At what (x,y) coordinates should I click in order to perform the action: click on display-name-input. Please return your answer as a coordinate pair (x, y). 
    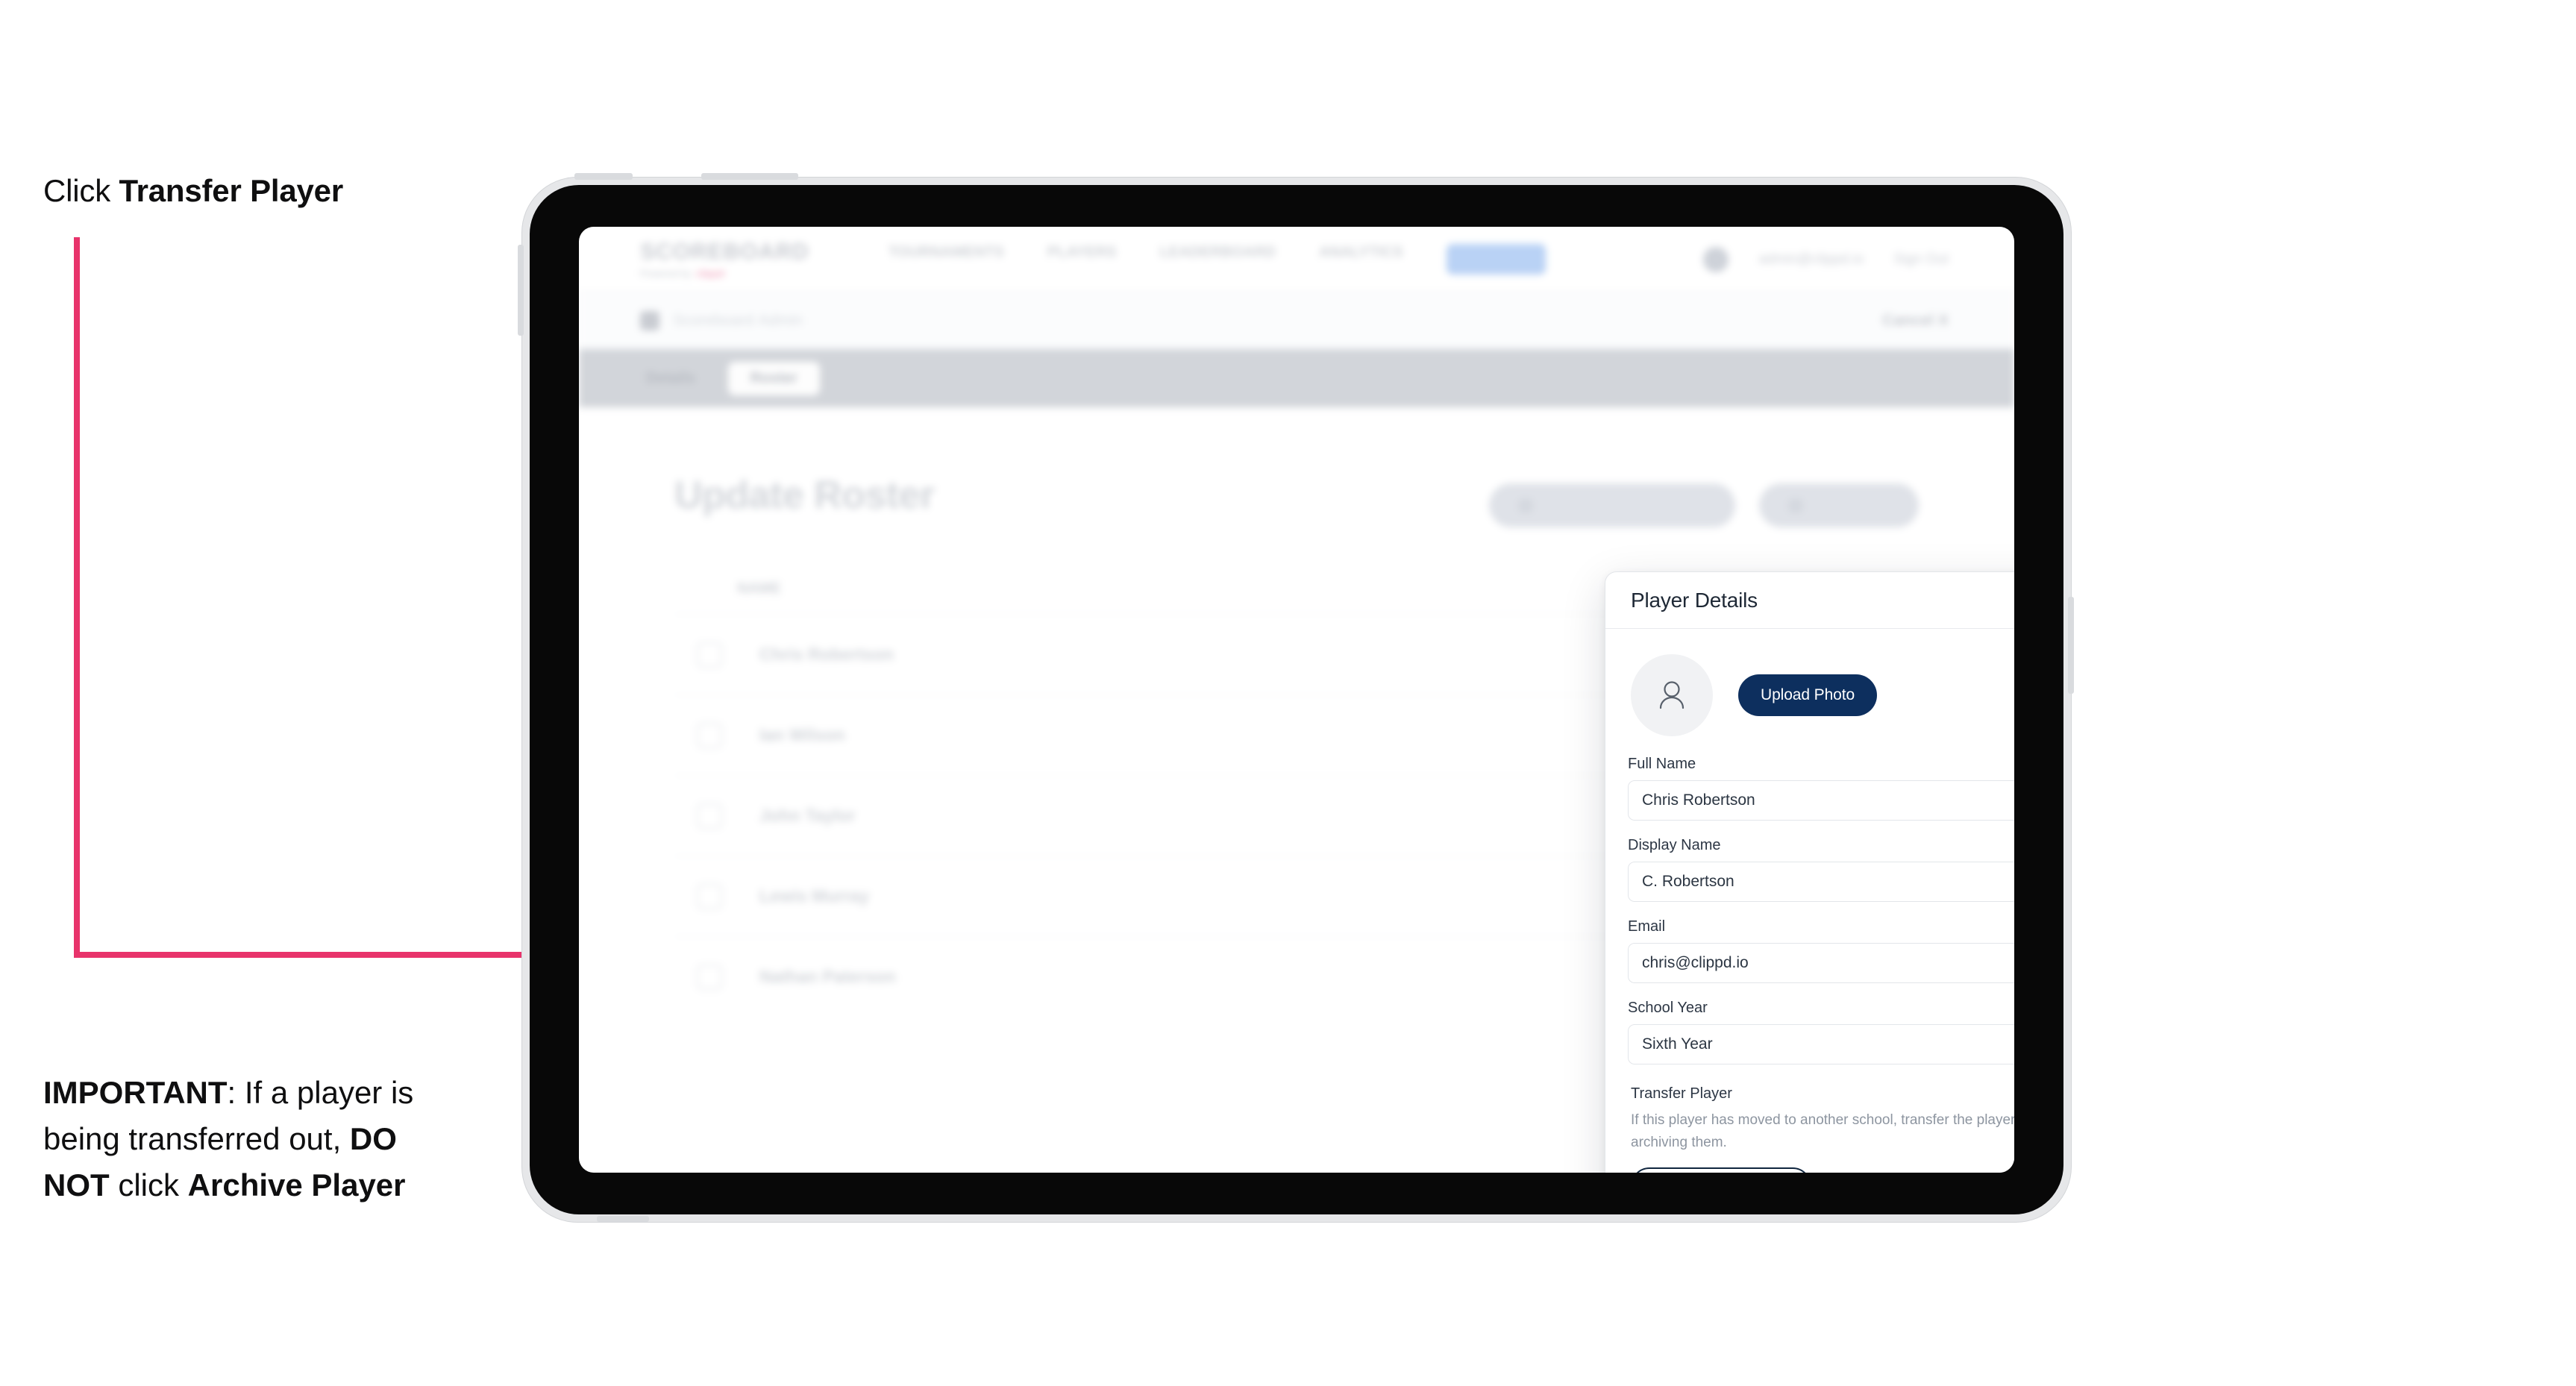
    Looking at the image, I should click on (1821, 882).